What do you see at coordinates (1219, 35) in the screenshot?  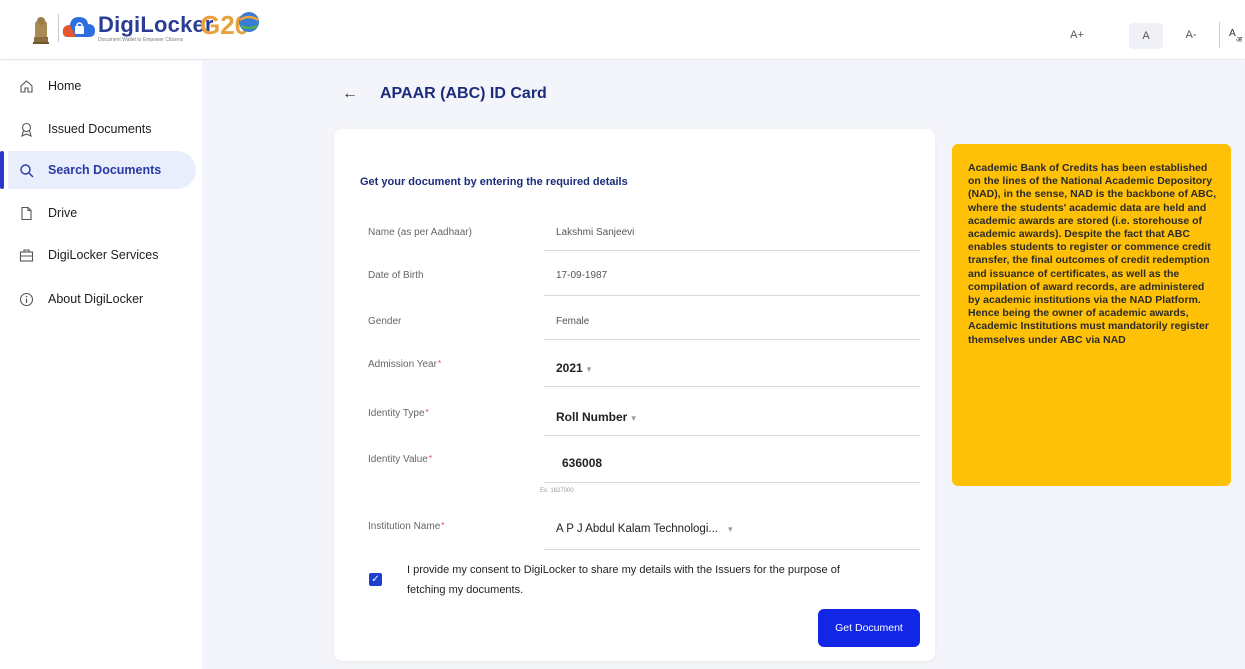 I see `header-divider` at bounding box center [1219, 35].